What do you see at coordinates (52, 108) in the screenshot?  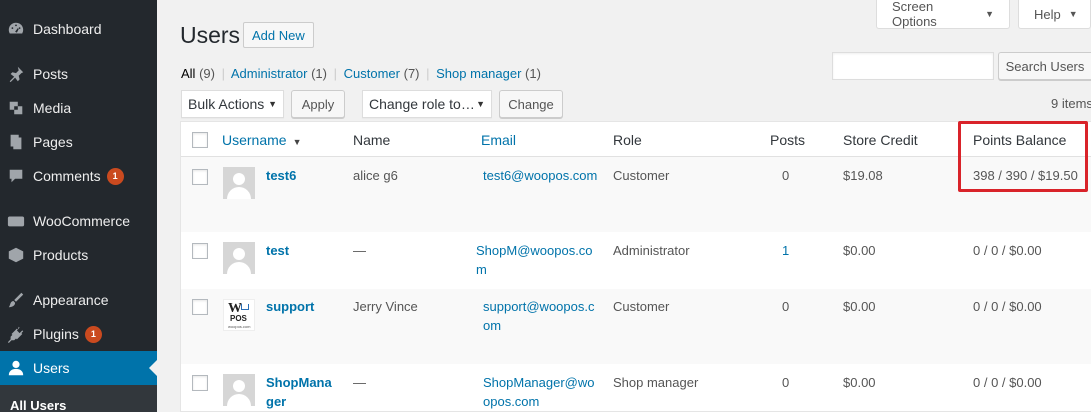 I see `sidebar-item-label: Media` at bounding box center [52, 108].